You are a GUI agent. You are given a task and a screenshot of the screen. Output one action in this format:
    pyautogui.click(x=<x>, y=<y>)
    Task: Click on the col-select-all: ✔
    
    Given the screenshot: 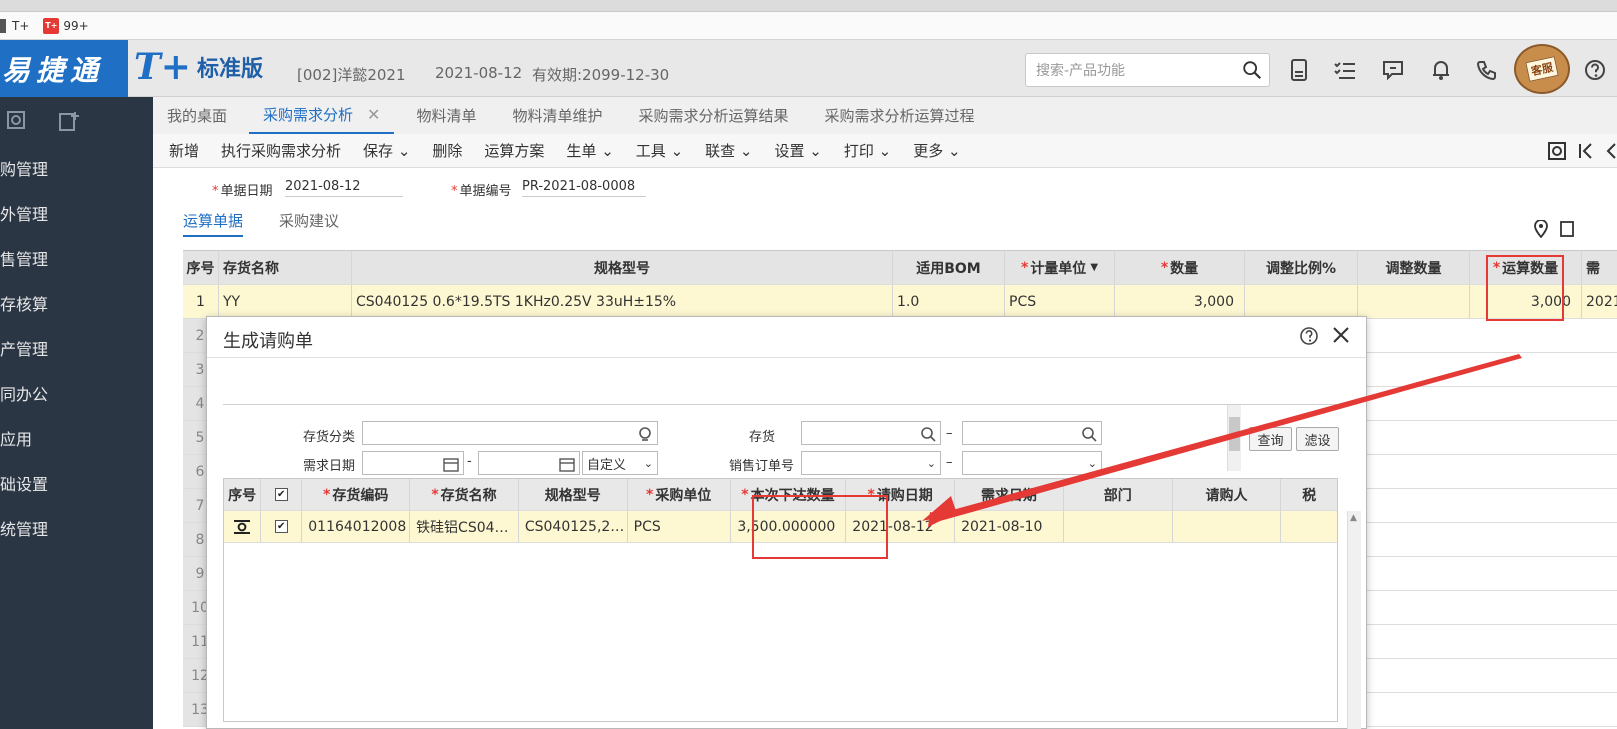 What is the action you would take?
    pyautogui.click(x=282, y=494)
    